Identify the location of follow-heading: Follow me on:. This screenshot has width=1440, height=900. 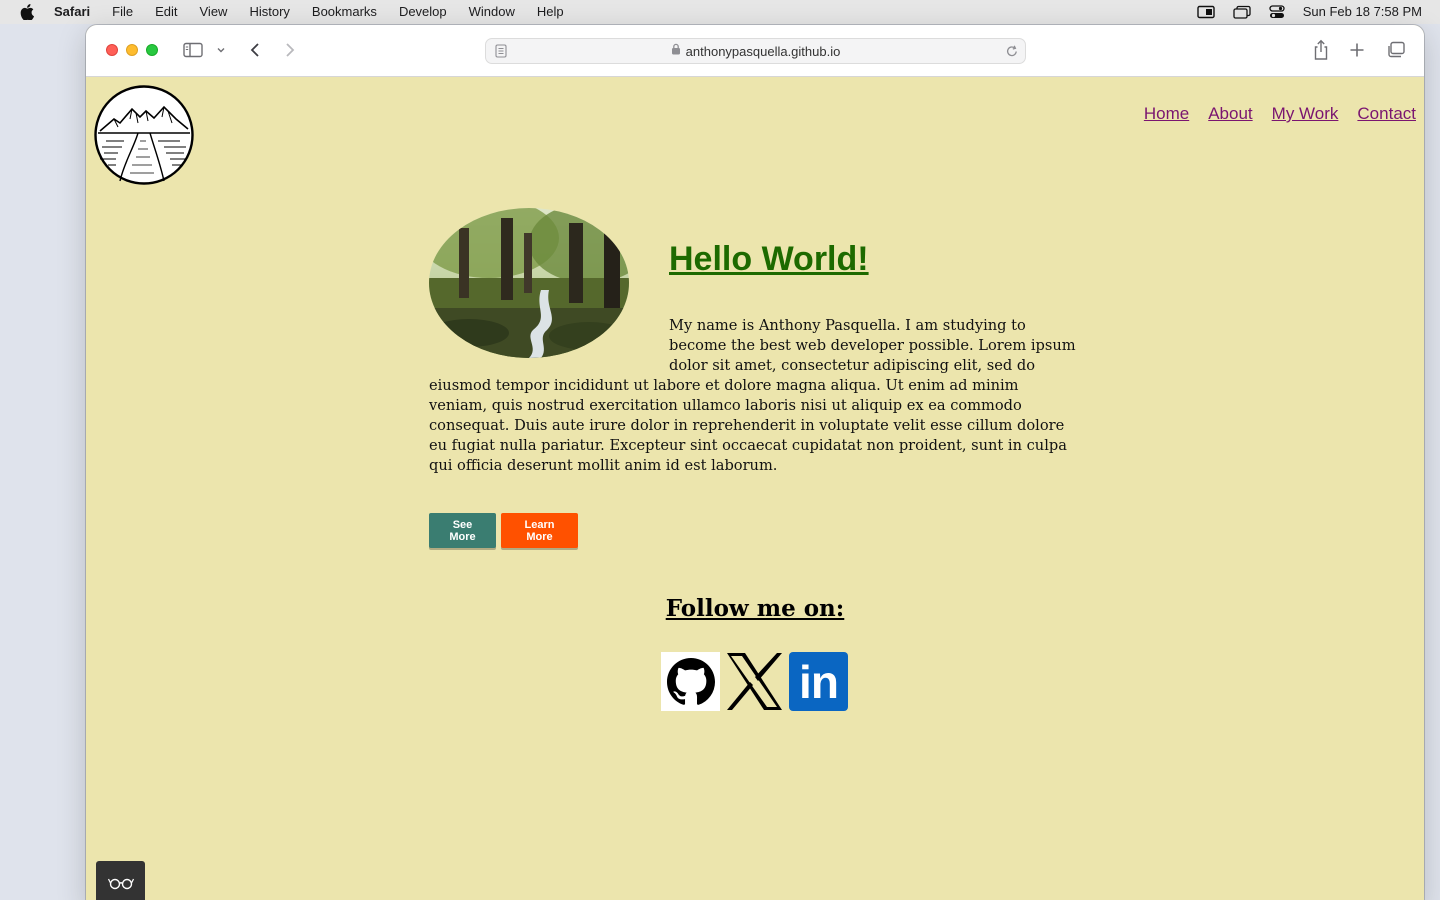
(755, 608).